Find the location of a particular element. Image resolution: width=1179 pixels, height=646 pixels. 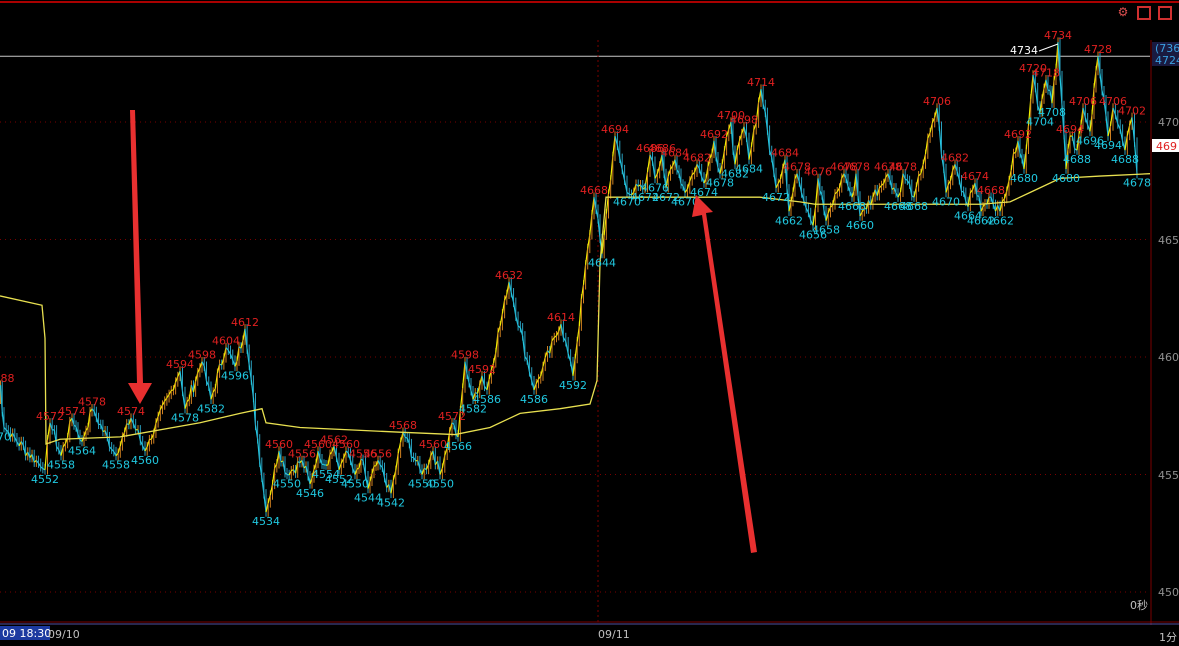

axis-tick-455: 455 is located at coordinates (1168, 475).